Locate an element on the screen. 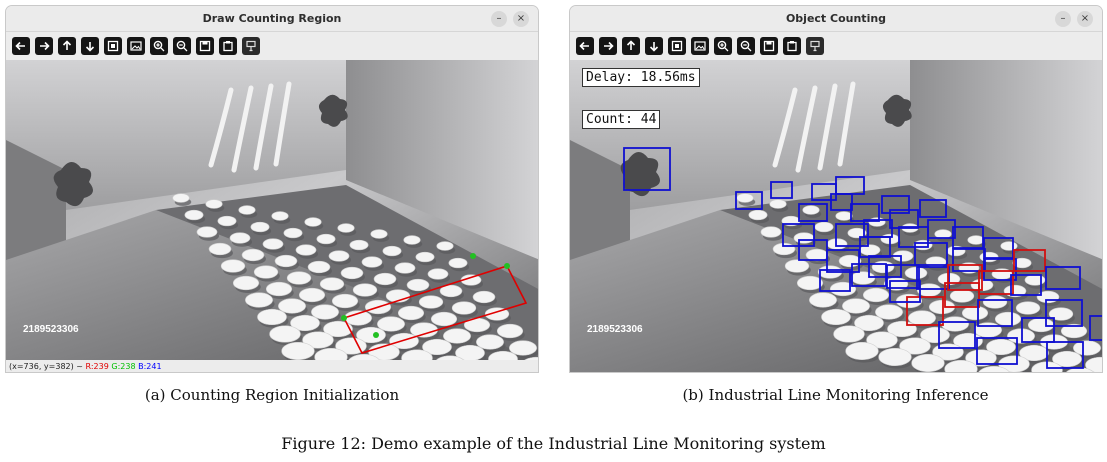 The height and width of the screenshot is (462, 1107). count-readout: Count: 44 is located at coordinates (621, 119).